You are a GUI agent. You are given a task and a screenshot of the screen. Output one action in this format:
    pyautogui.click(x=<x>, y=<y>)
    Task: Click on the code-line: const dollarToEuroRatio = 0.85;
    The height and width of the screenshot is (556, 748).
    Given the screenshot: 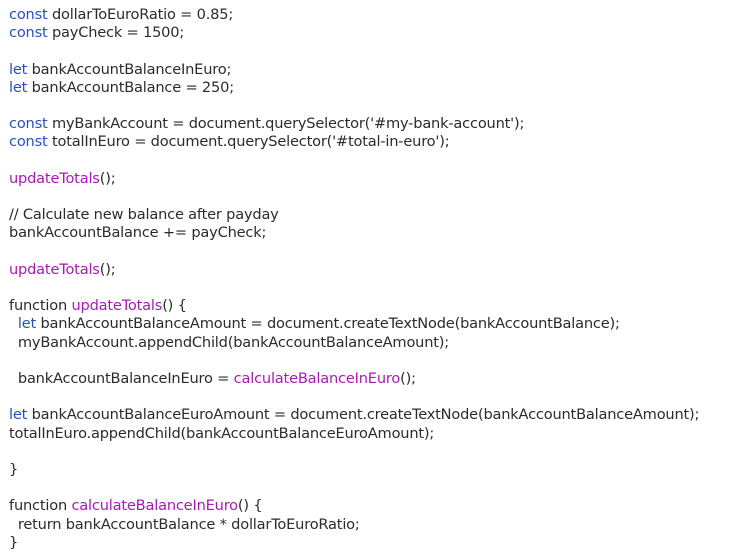 What is the action you would take?
    pyautogui.click(x=378, y=15)
    